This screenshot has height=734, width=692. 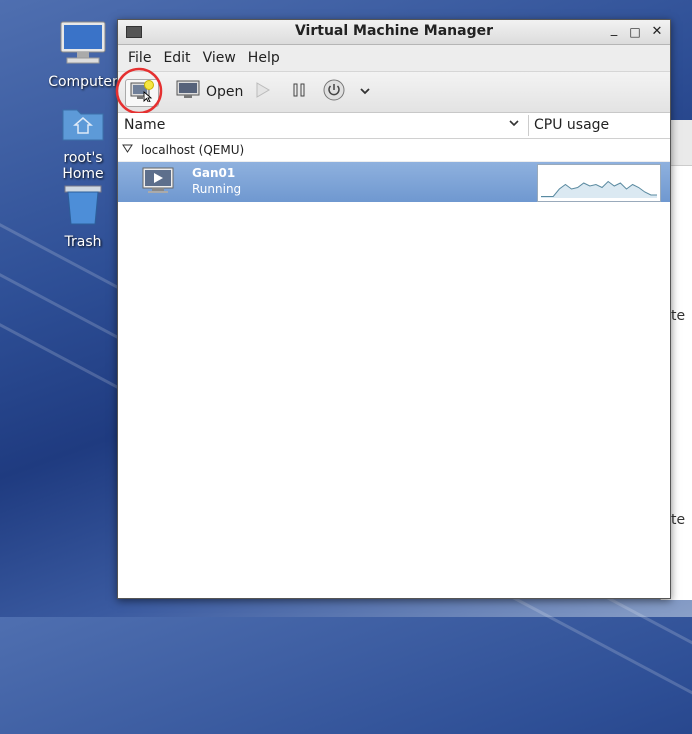 What do you see at coordinates (214, 173) in the screenshot?
I see `vm-name: Gan01` at bounding box center [214, 173].